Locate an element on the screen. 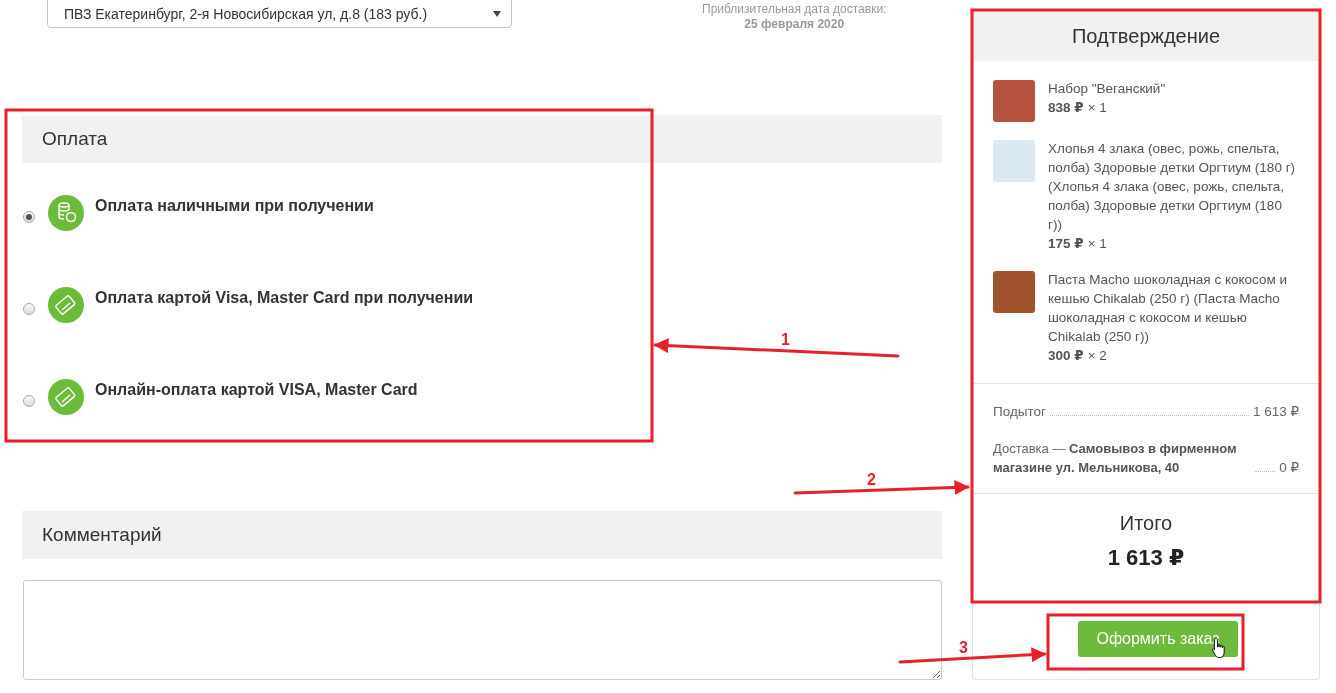 This screenshot has height=693, width=1336. section-header: Оплата is located at coordinates (482, 139).